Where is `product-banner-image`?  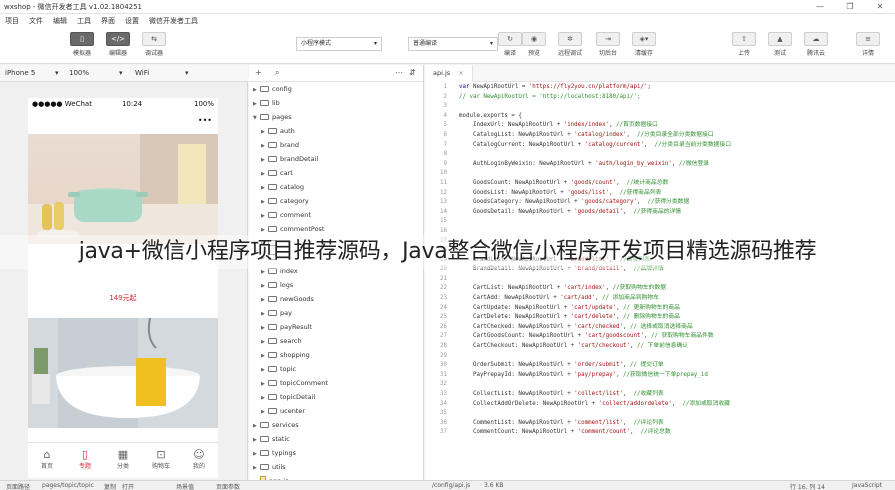 product-banner-image is located at coordinates (123, 189).